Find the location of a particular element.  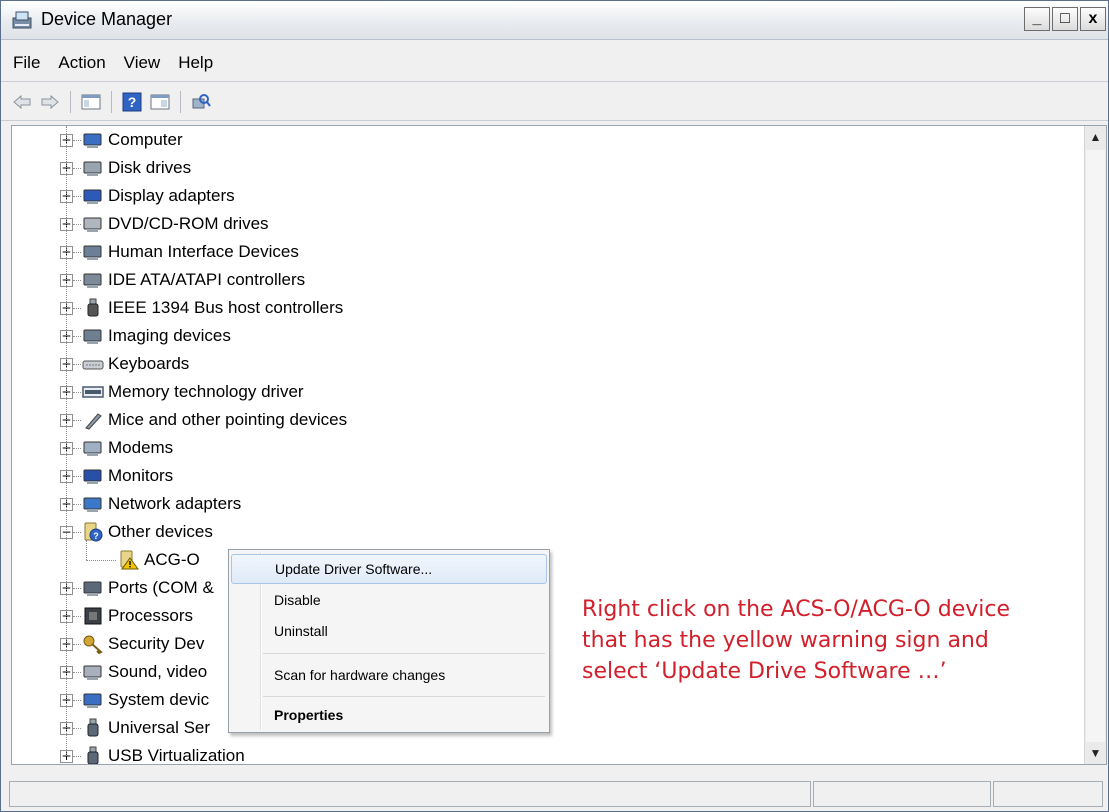

tree-item-label: Security Dev is located at coordinates (156, 643).